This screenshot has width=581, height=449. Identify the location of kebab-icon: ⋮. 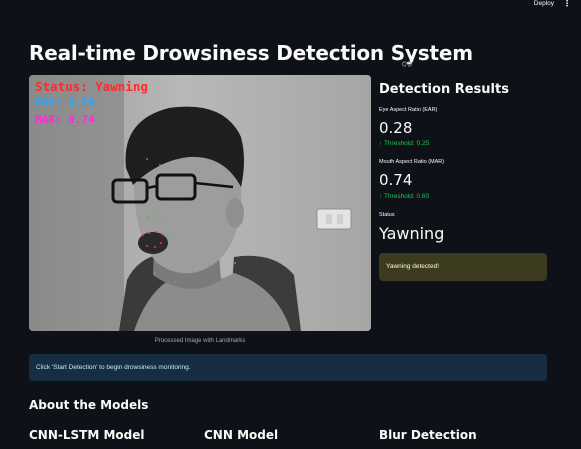
(567, 4).